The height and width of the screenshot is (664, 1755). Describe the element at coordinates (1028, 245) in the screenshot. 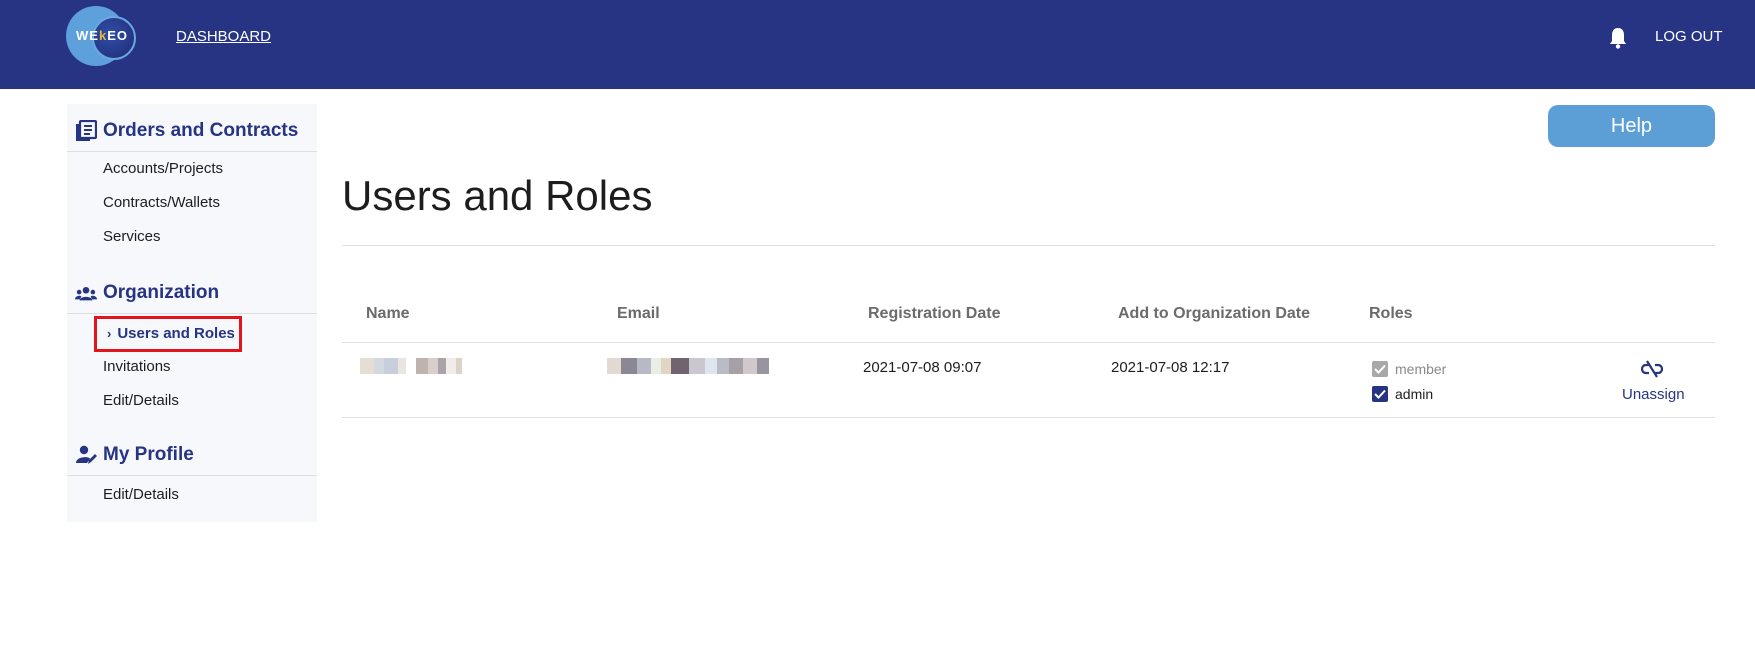

I see `divider` at that location.